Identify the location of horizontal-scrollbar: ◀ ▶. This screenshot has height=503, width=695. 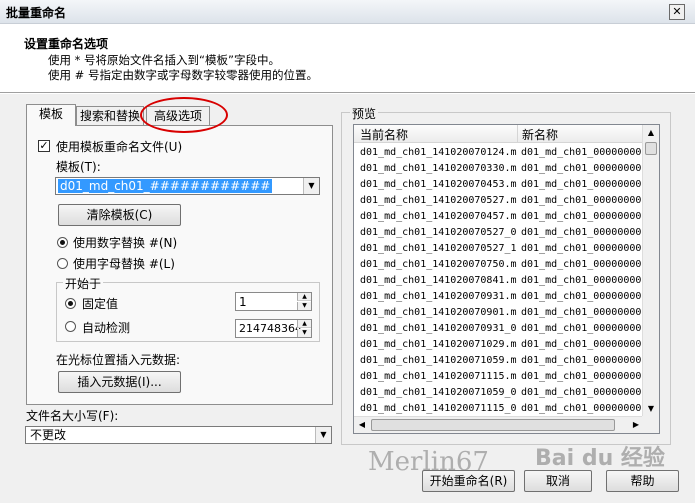
(499, 424).